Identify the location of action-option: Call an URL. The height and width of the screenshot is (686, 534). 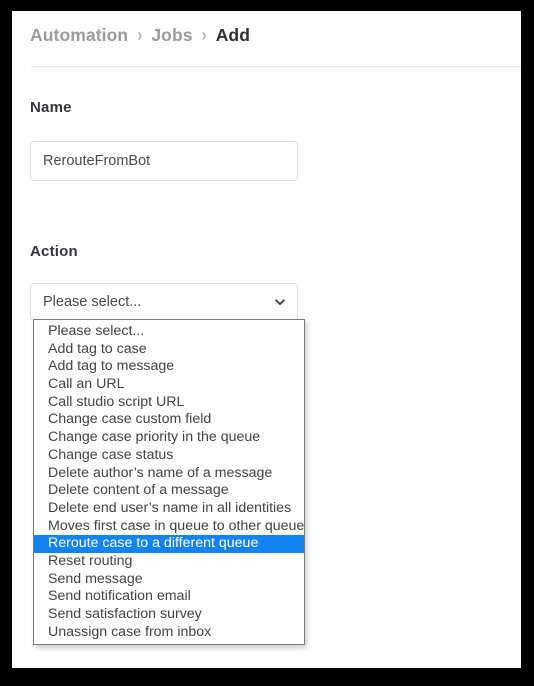
(169, 385).